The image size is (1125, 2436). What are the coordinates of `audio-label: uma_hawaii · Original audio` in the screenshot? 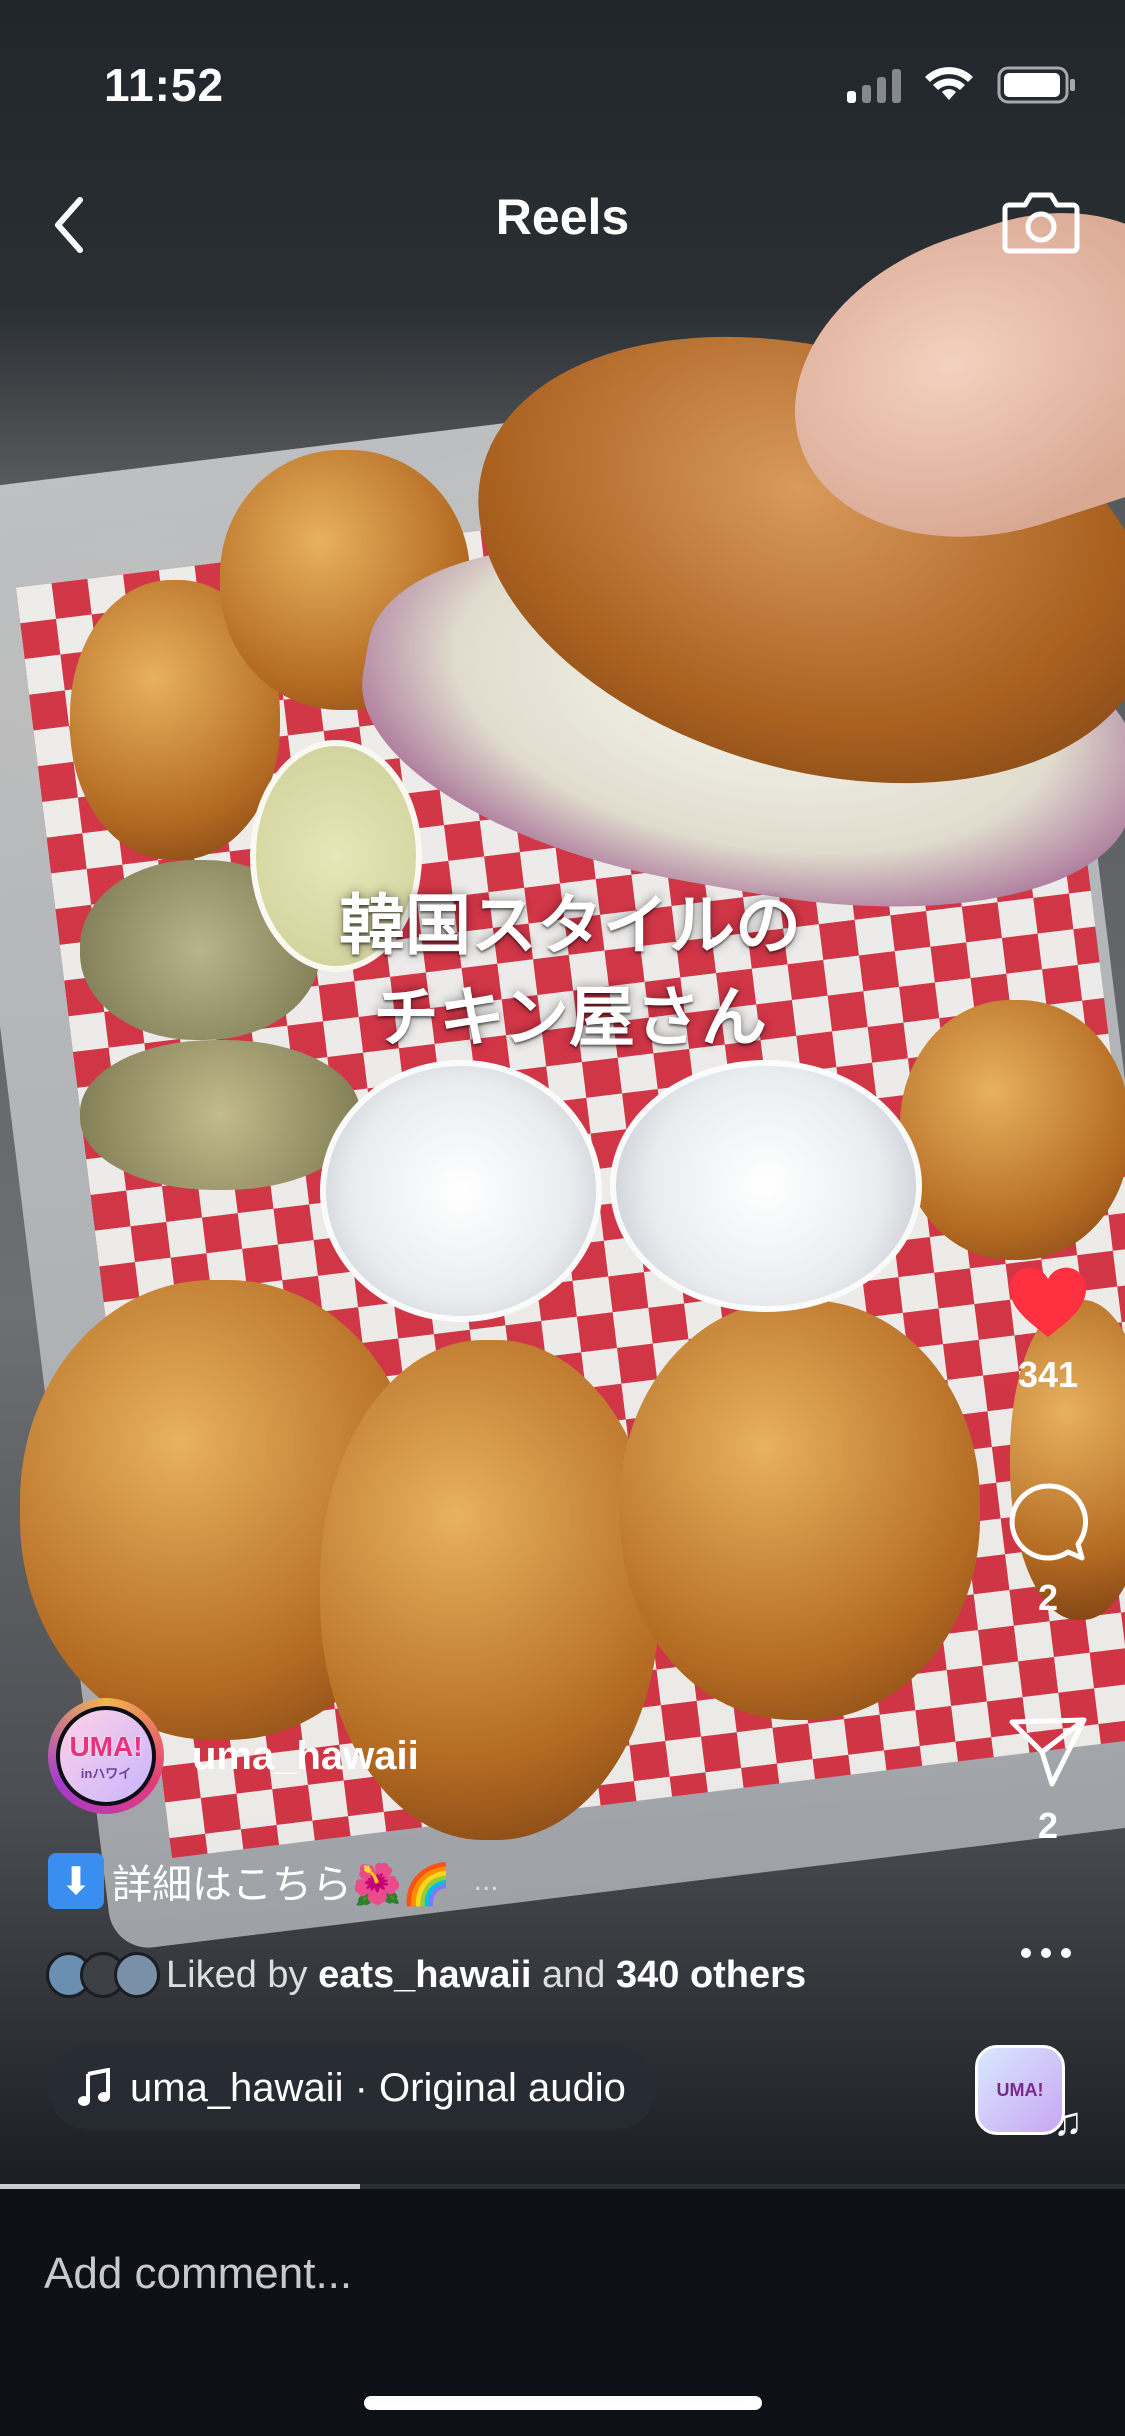 It's located at (378, 2087).